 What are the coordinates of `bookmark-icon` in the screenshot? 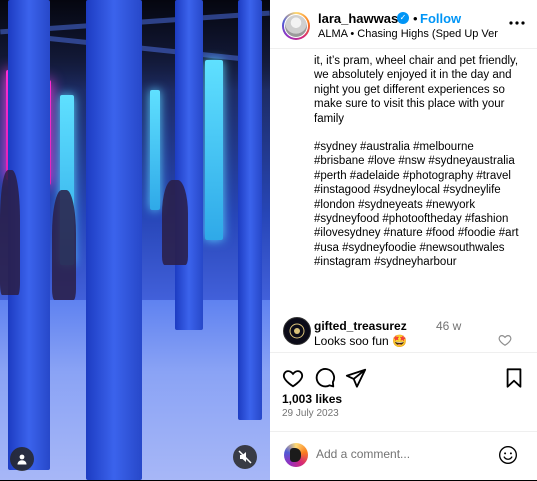 It's located at (514, 378).